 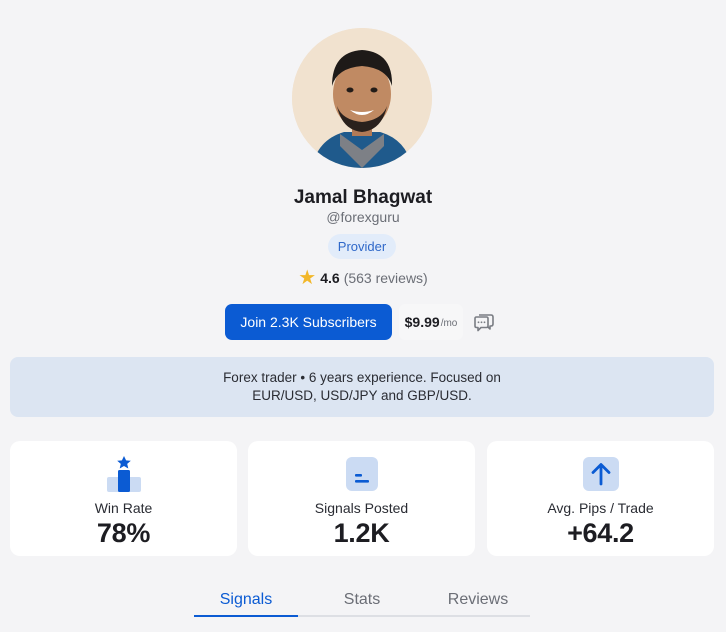 What do you see at coordinates (330, 278) in the screenshot?
I see `rating-score: 4.6` at bounding box center [330, 278].